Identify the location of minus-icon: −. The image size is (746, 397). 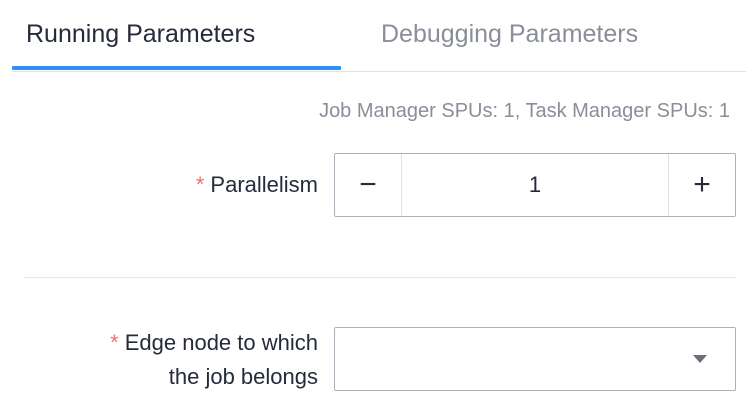
(368, 184).